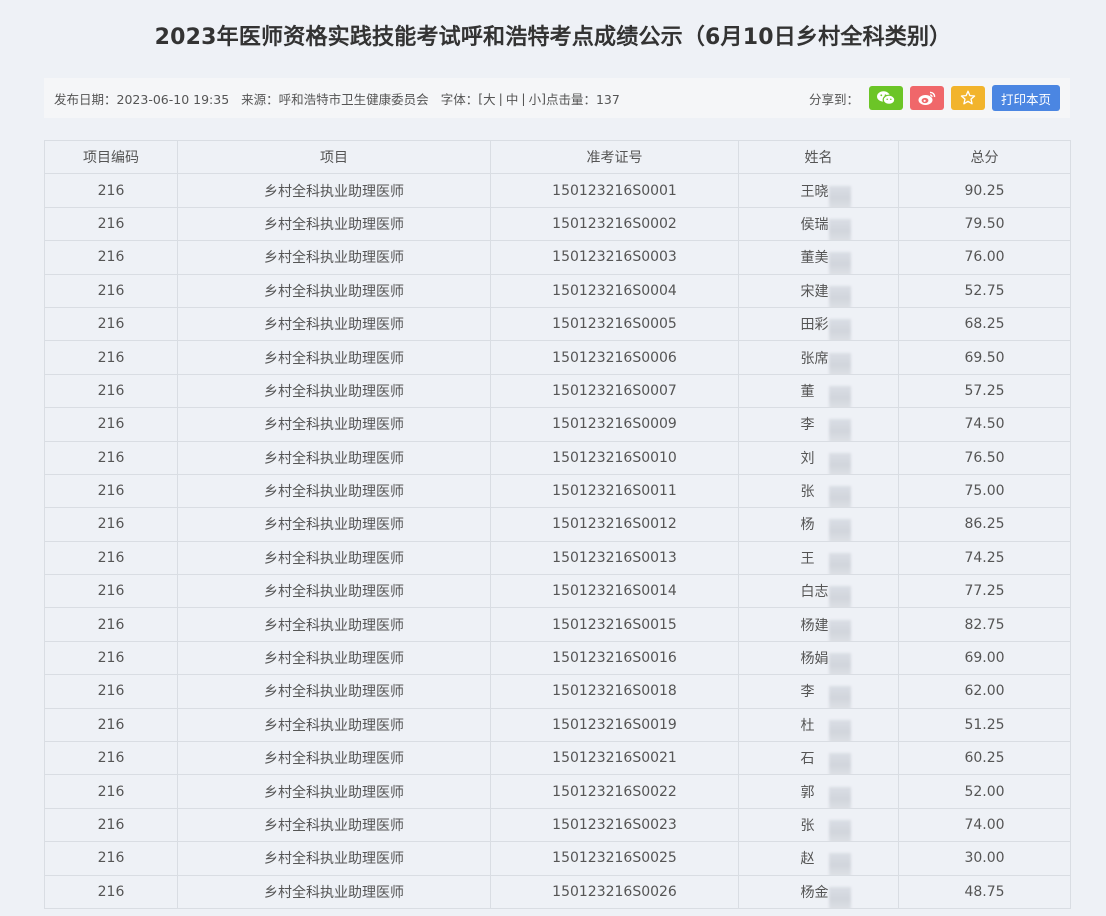  I want to click on header-name: 姓名, so click(818, 157).